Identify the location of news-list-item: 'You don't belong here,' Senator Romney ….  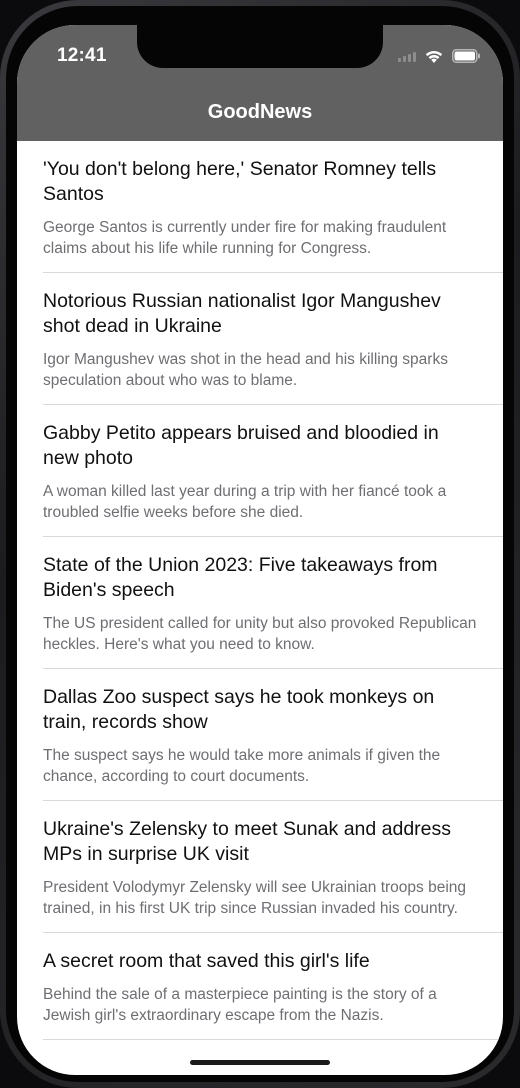
(260, 207).